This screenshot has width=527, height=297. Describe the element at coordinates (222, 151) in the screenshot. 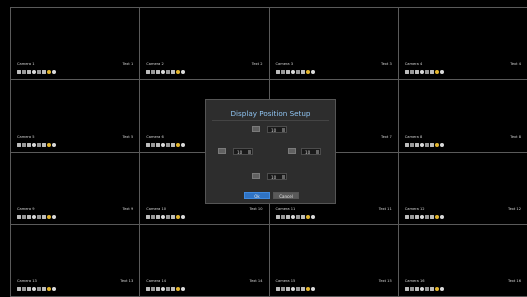

I see `left-position-icon` at that location.